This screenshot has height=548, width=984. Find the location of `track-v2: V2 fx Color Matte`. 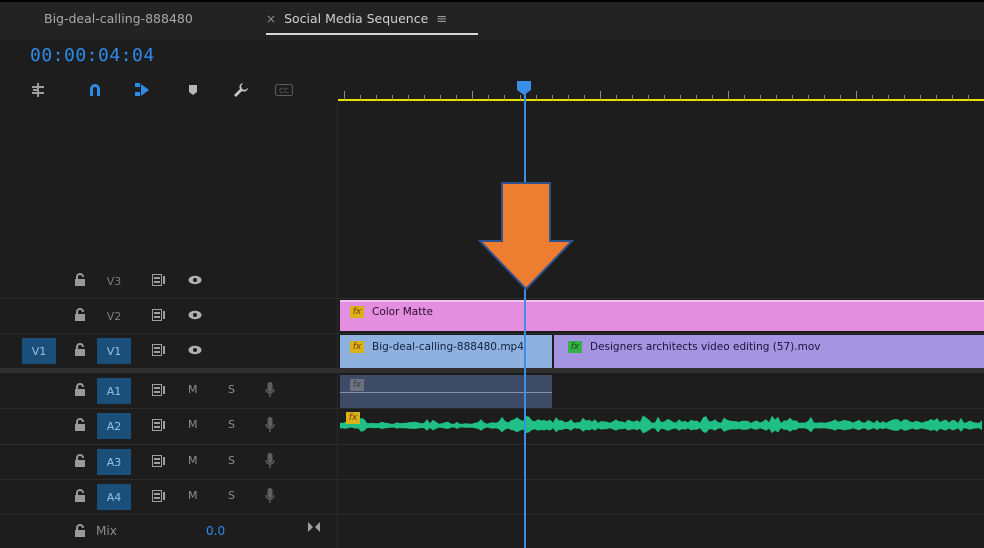

track-v2: V2 fx Color Matte is located at coordinates (492, 316).